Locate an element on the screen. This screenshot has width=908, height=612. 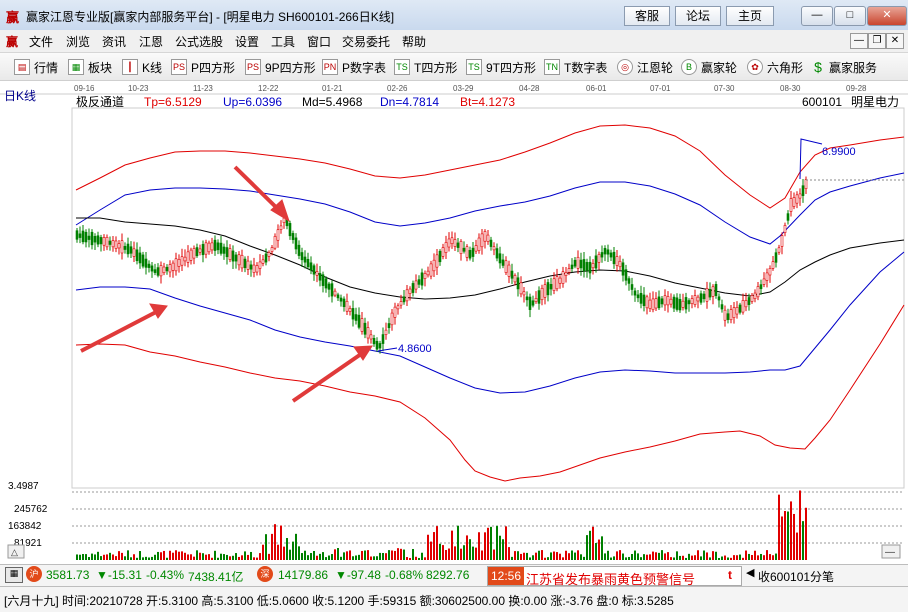
tool-winner-service: $ 赢家服务 is located at coordinates (844, 67).